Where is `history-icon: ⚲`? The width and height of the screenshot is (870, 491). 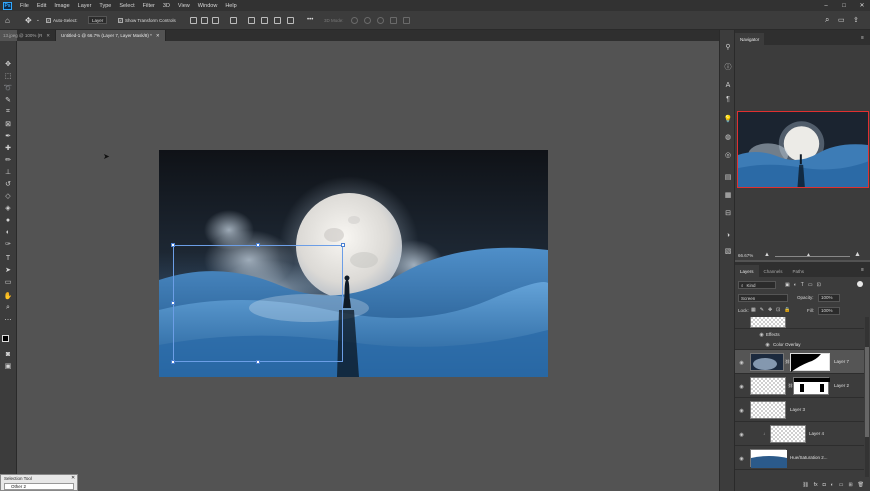 history-icon: ⚲ is located at coordinates (728, 47).